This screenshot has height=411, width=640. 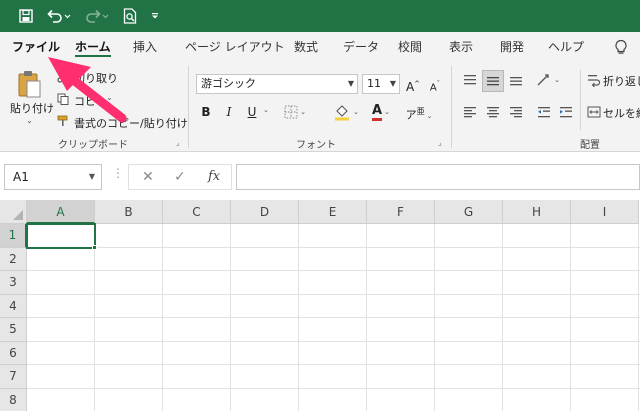 What do you see at coordinates (206, 112) in the screenshot?
I see `bold-button: B` at bounding box center [206, 112].